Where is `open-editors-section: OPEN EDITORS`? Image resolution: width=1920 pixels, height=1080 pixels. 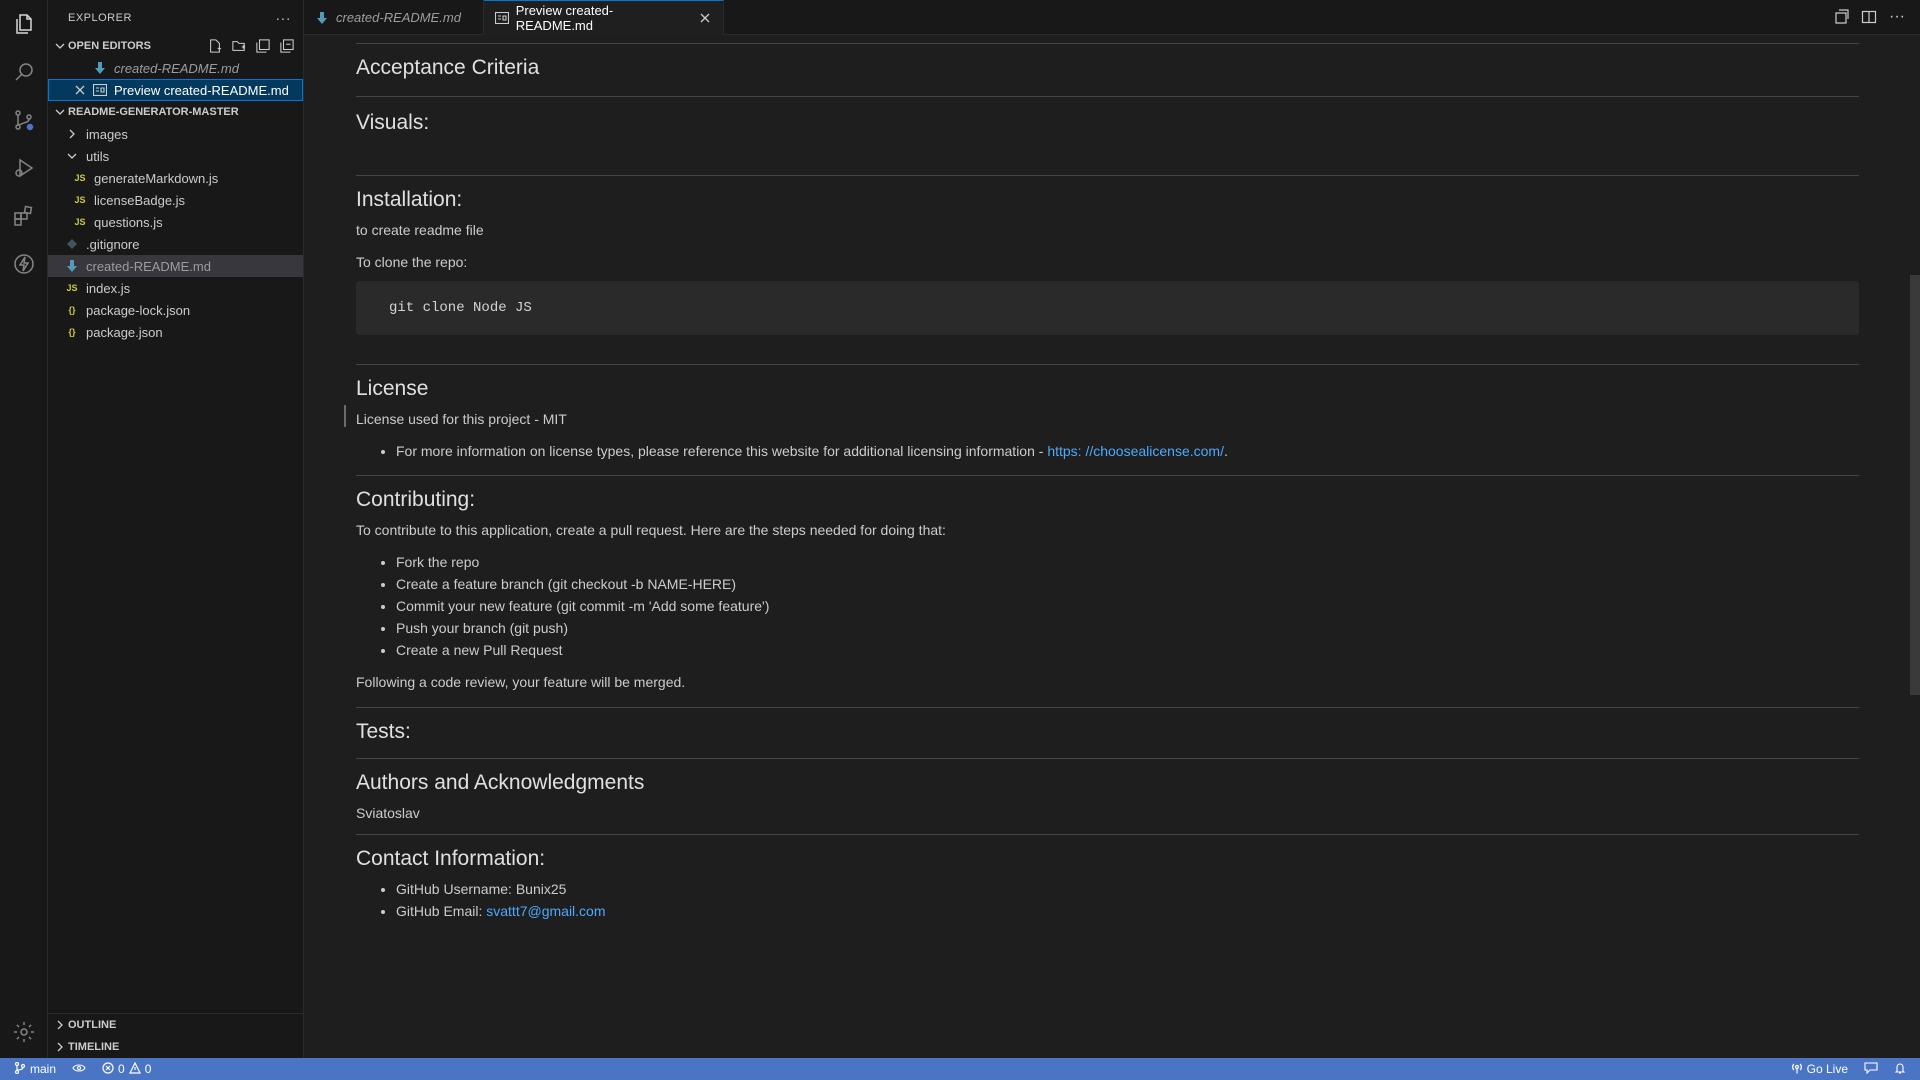
open-editors-section: OPEN EDITORS is located at coordinates (175, 46).